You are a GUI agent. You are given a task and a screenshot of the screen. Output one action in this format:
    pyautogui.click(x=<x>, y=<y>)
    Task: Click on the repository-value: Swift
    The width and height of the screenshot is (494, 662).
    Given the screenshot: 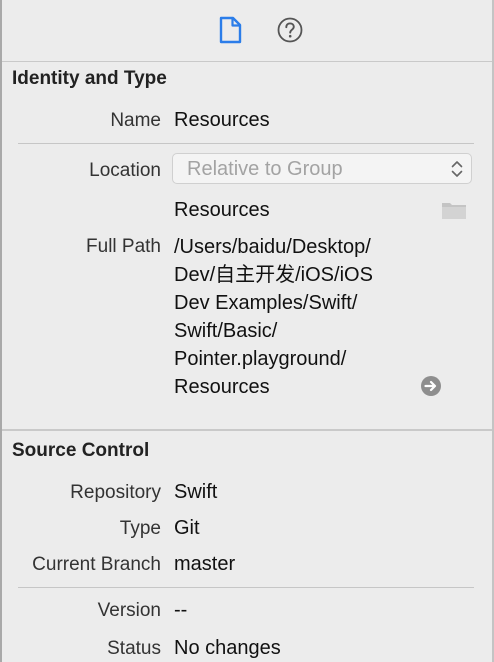 What is the action you would take?
    pyautogui.click(x=196, y=492)
    